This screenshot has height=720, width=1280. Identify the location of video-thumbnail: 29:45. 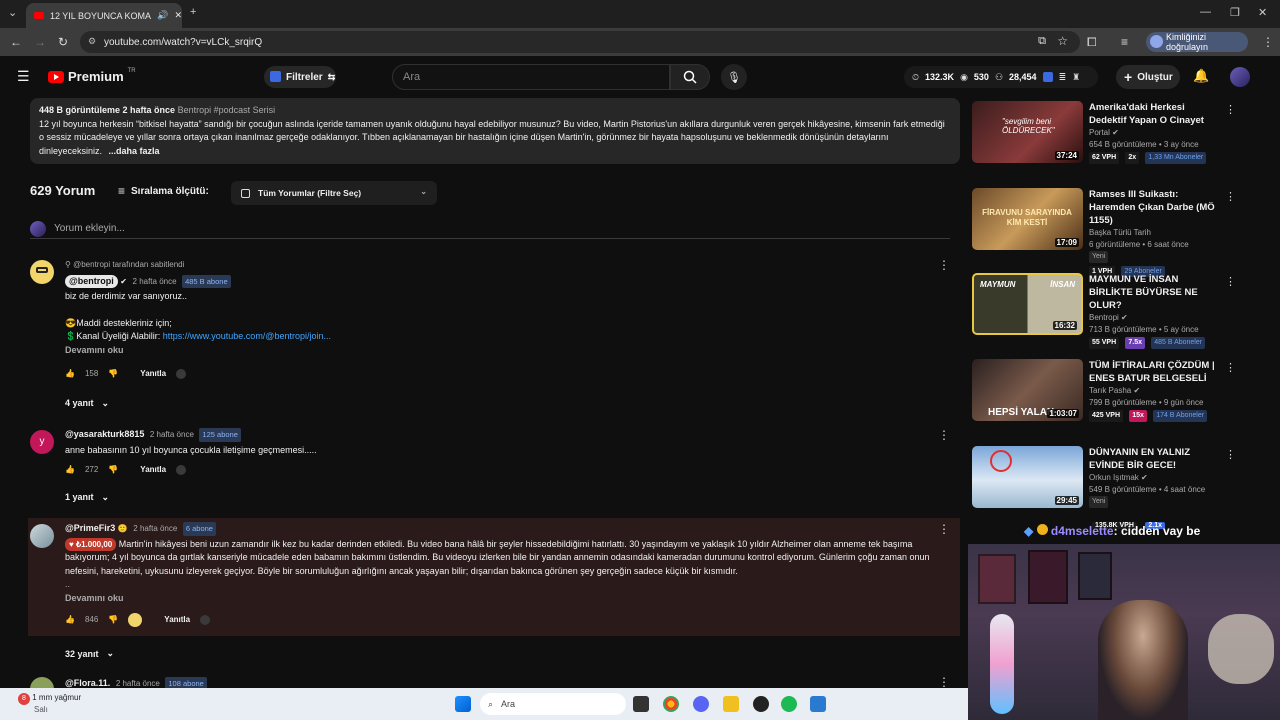
(1027, 477).